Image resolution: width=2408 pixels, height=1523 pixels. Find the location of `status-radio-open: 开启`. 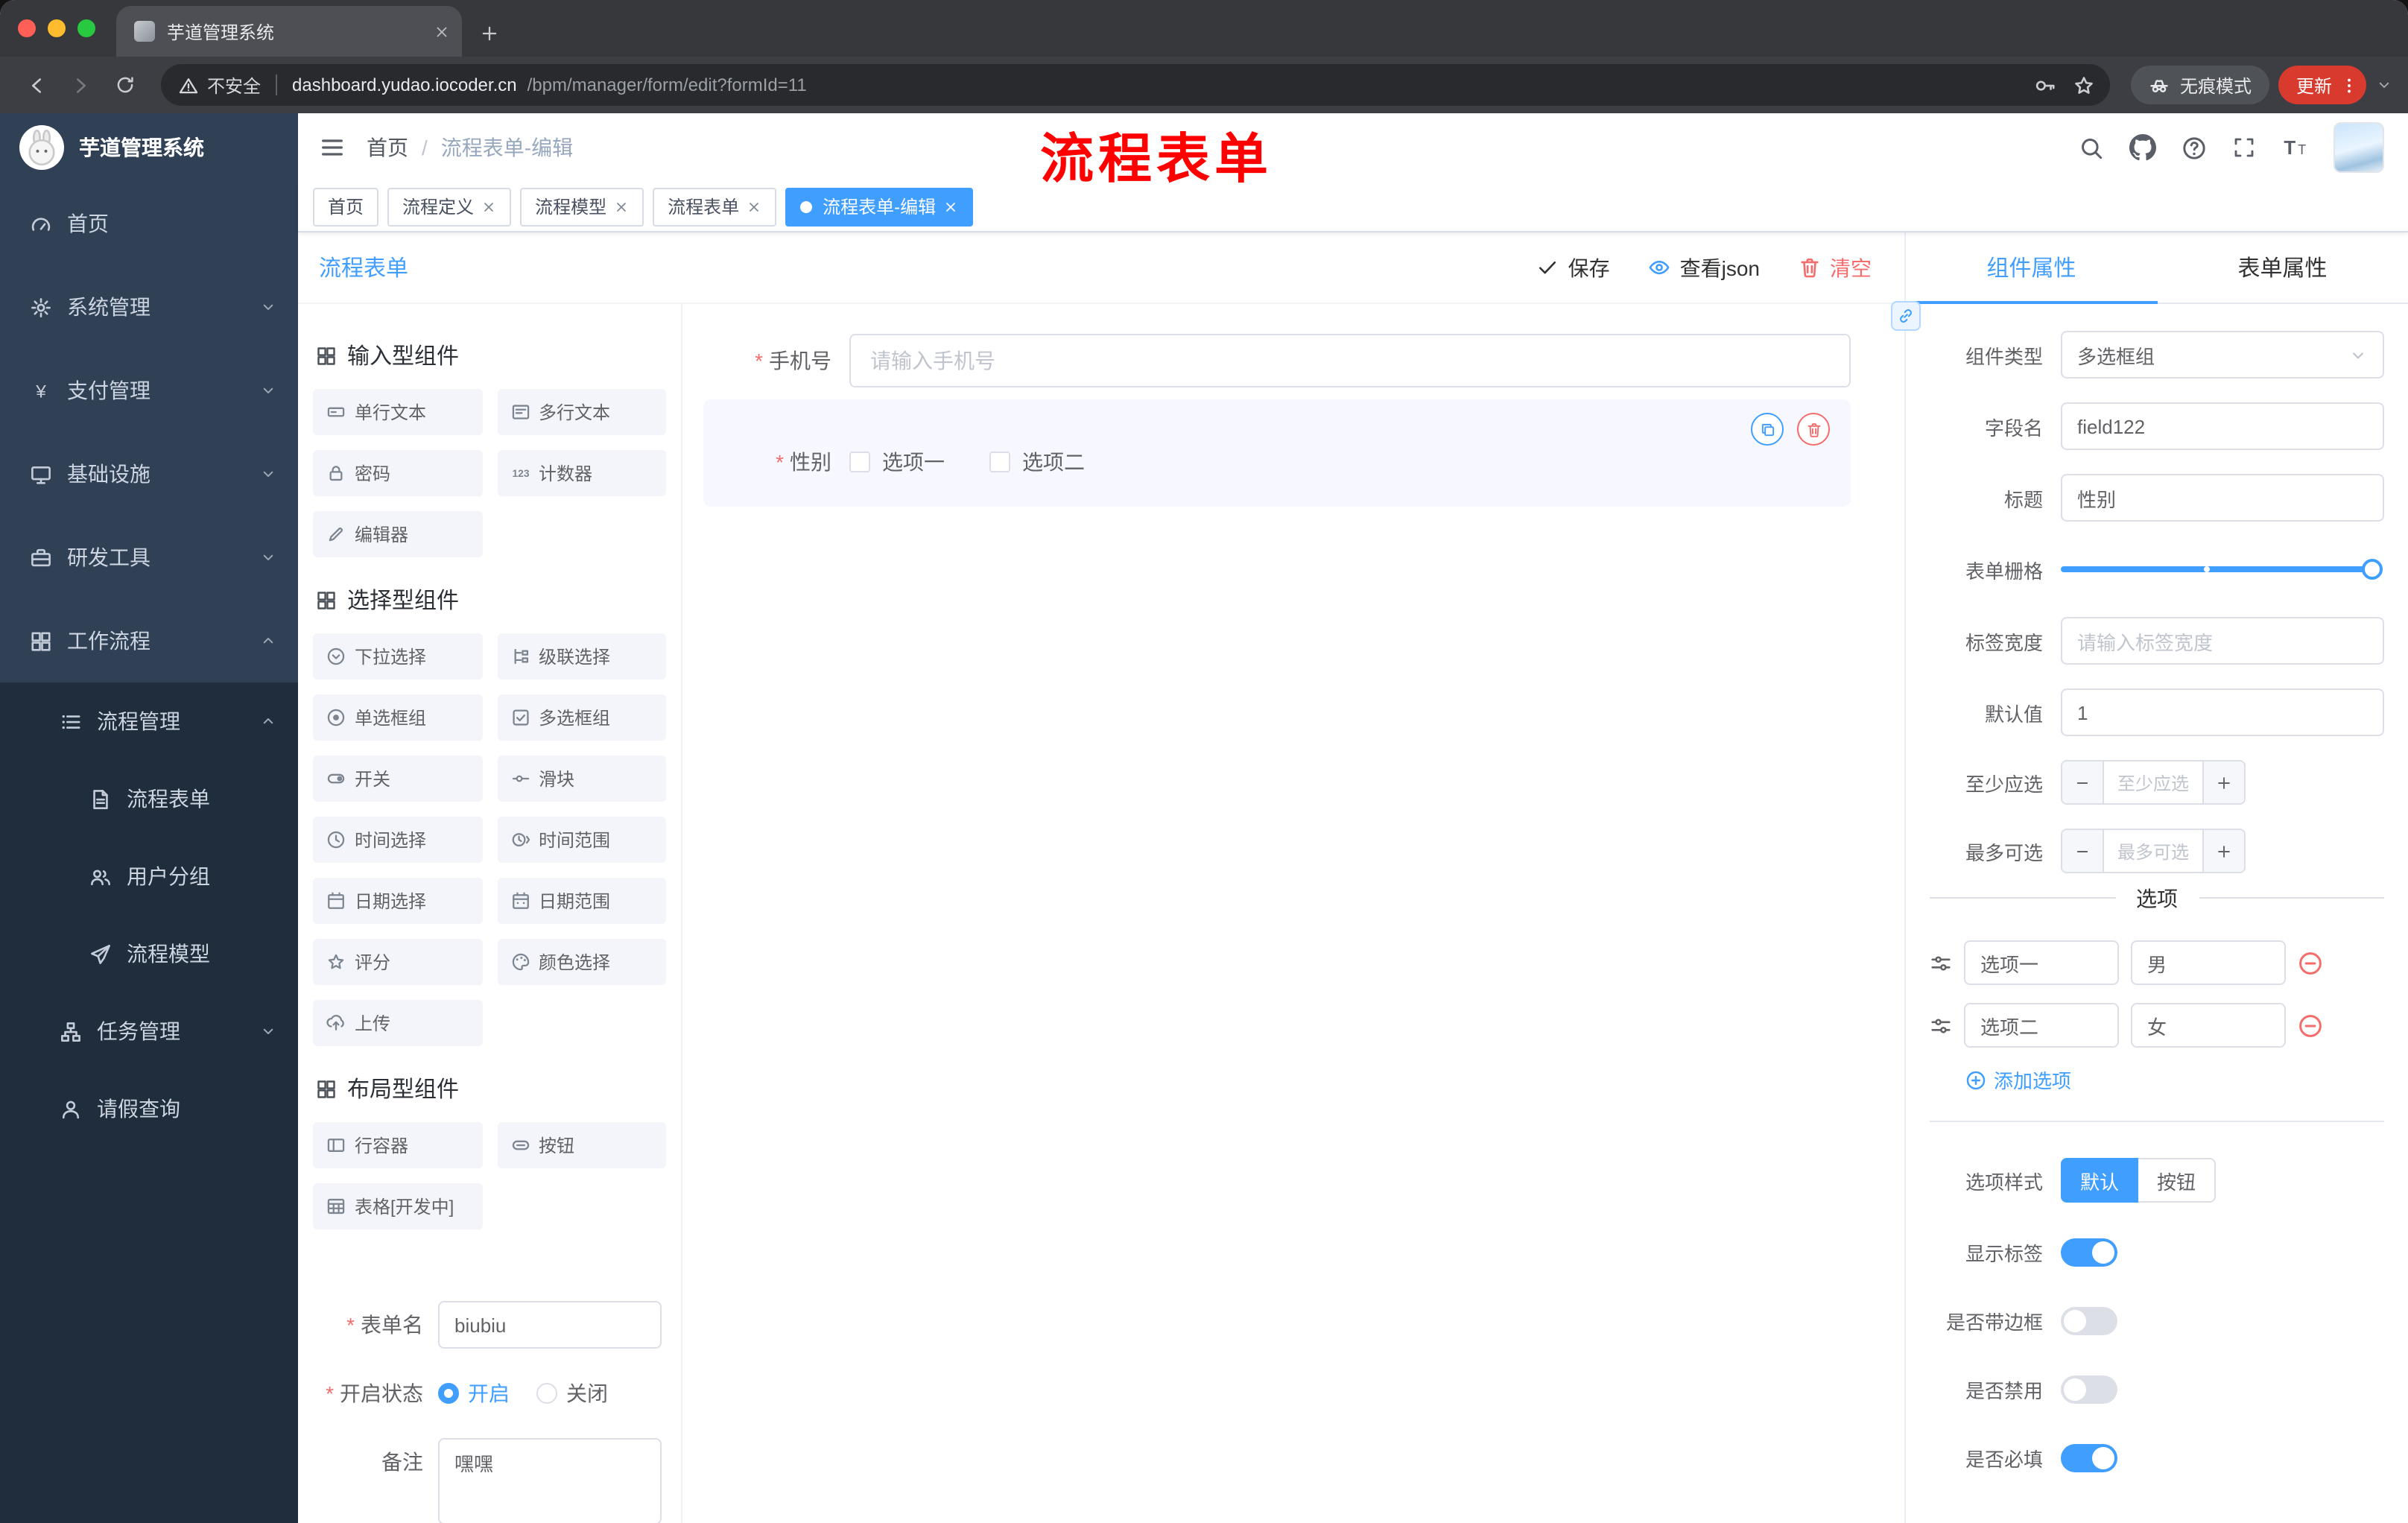

status-radio-open: 开启 is located at coordinates (474, 1394).